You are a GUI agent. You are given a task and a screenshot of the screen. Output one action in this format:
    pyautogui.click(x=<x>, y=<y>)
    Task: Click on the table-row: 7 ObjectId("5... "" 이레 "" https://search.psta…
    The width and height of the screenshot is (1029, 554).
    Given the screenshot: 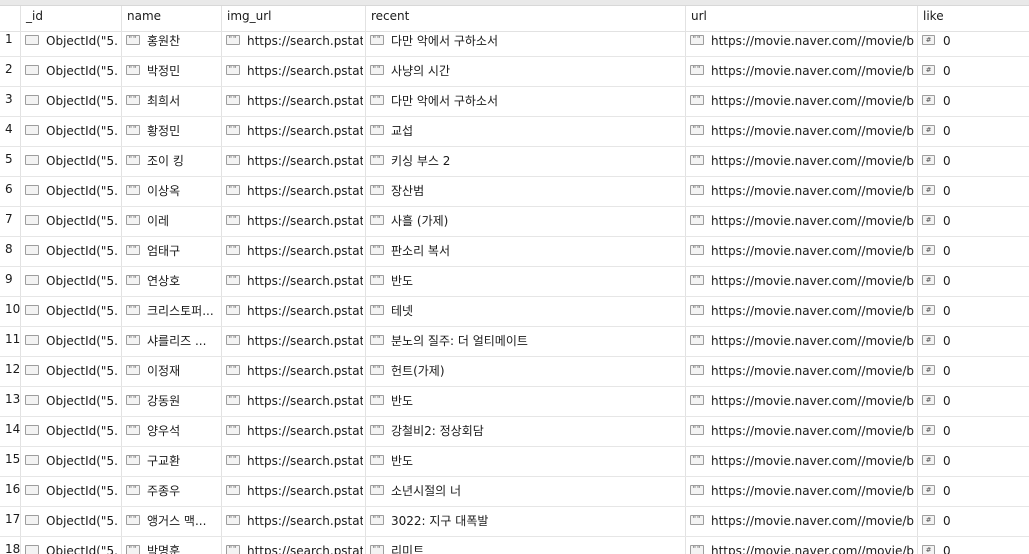 What is the action you would take?
    pyautogui.click(x=514, y=222)
    